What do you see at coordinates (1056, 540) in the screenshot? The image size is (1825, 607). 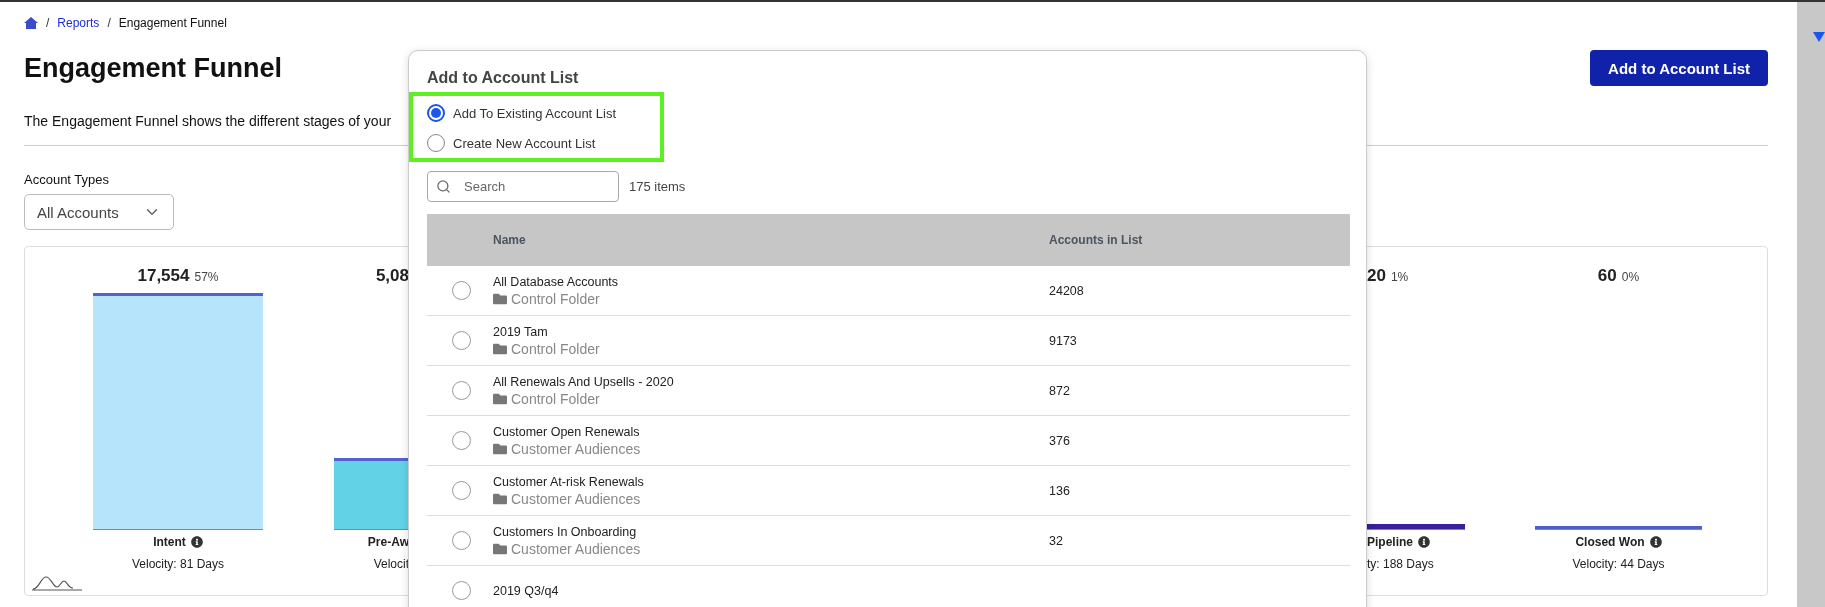 I see `accounts-count: 32` at bounding box center [1056, 540].